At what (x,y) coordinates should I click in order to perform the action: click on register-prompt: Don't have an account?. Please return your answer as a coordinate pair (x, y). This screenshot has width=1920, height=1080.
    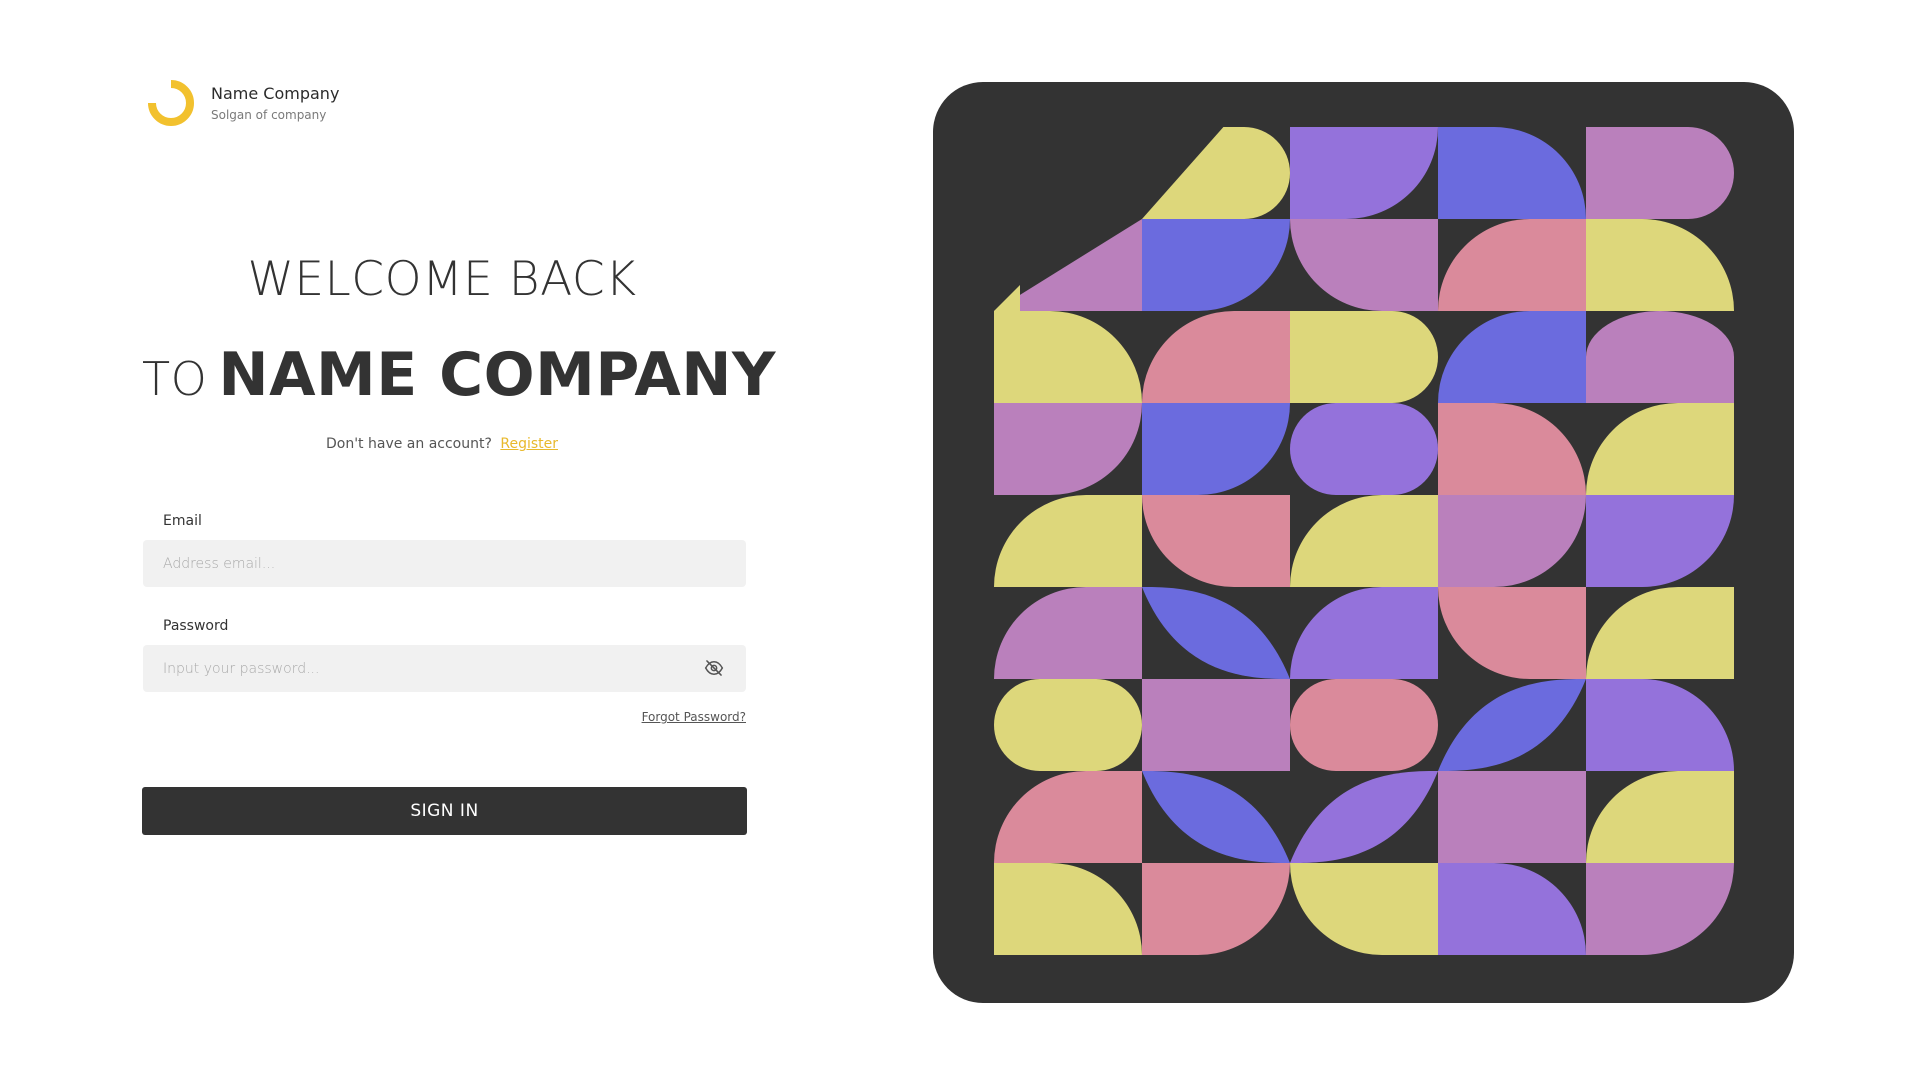
    Looking at the image, I should click on (408, 444).